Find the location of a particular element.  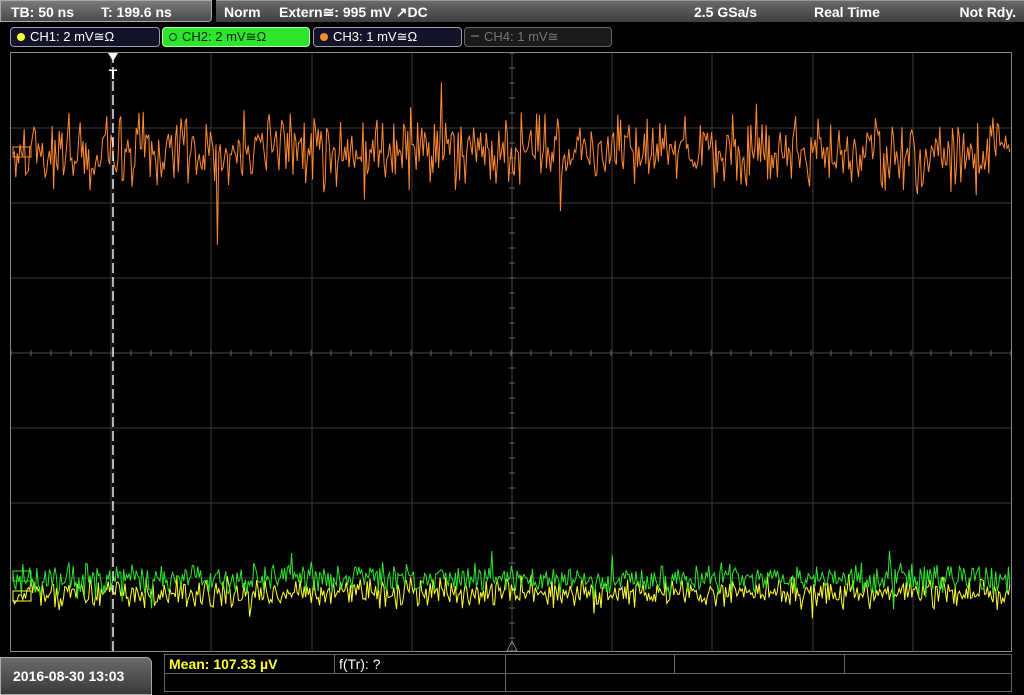

trigger-marker-label: T is located at coordinates (113, 74).